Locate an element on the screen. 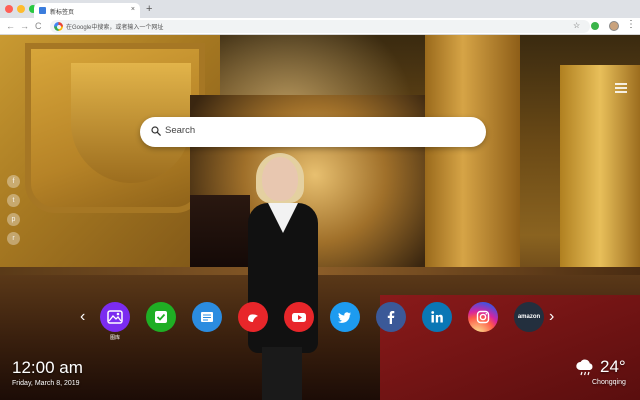  settings-menu-icon is located at coordinates (621, 88).